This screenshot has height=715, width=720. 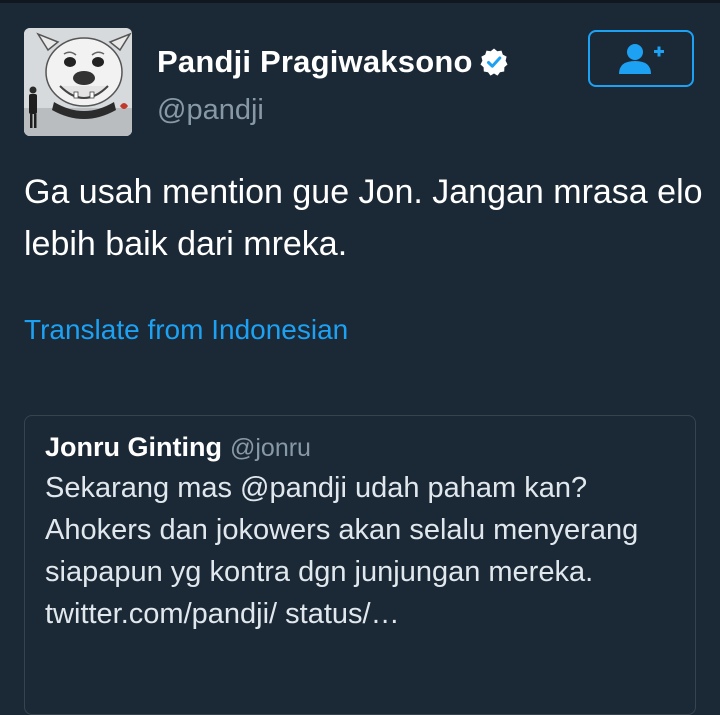 What do you see at coordinates (133, 447) in the screenshot?
I see `quoted-author-name: Jonru Ginting` at bounding box center [133, 447].